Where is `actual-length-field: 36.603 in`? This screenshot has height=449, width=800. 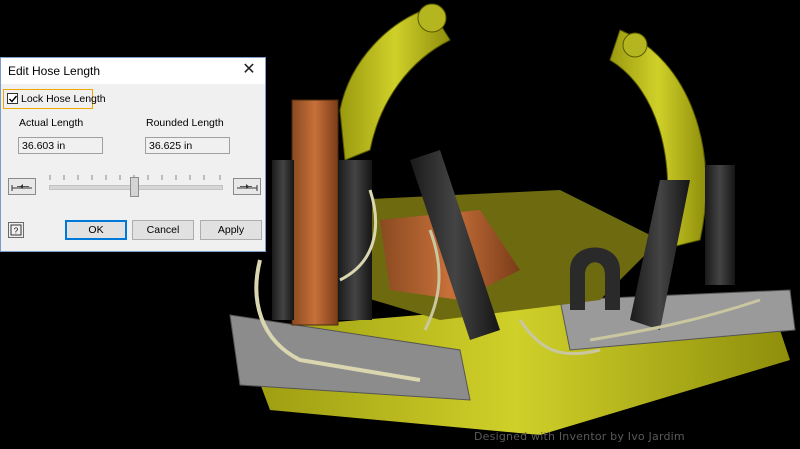 actual-length-field: 36.603 in is located at coordinates (60, 145).